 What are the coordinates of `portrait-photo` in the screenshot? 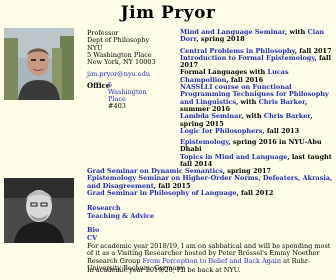 It's located at (39, 64).